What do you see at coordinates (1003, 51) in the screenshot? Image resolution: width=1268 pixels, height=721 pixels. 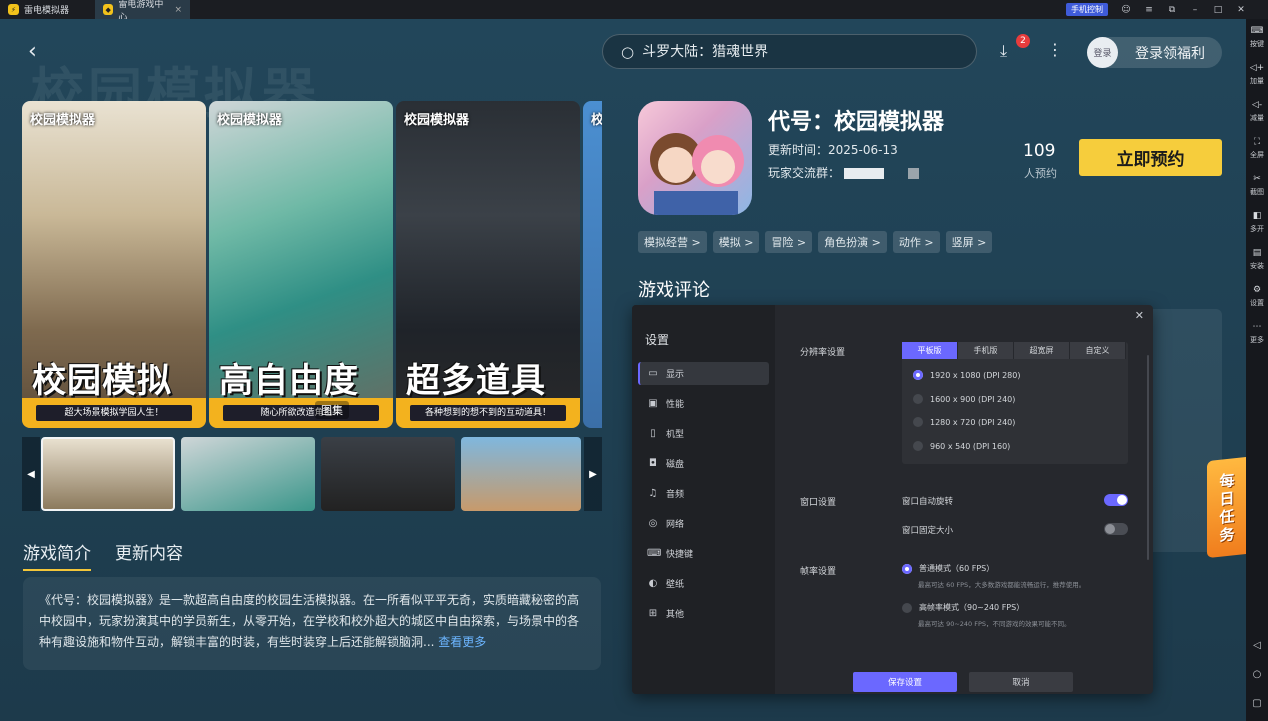 I see `download-icon: ⤓` at bounding box center [1003, 51].